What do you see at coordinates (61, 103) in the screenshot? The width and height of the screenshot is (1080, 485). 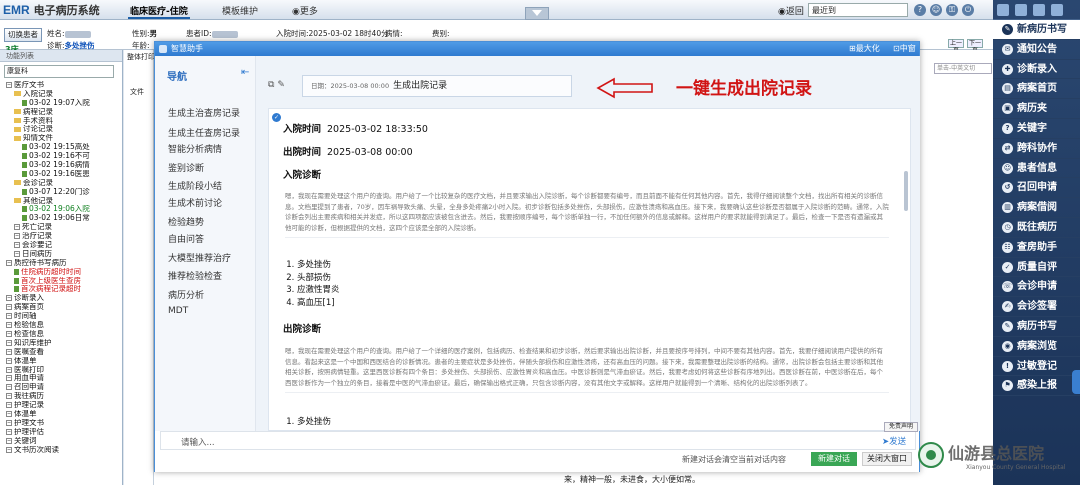 I see `tree-node: 03-02 19:07入院` at bounding box center [61, 103].